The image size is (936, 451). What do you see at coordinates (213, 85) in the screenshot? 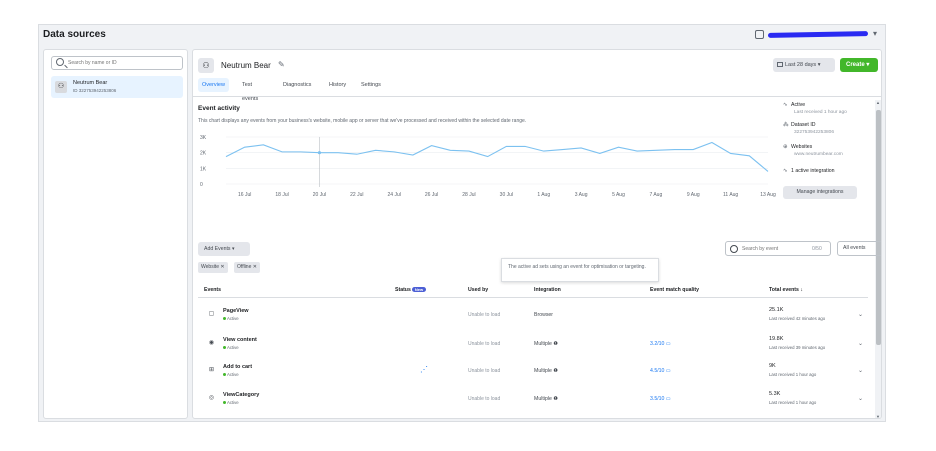
I see `tab-overview: Overview` at bounding box center [213, 85].